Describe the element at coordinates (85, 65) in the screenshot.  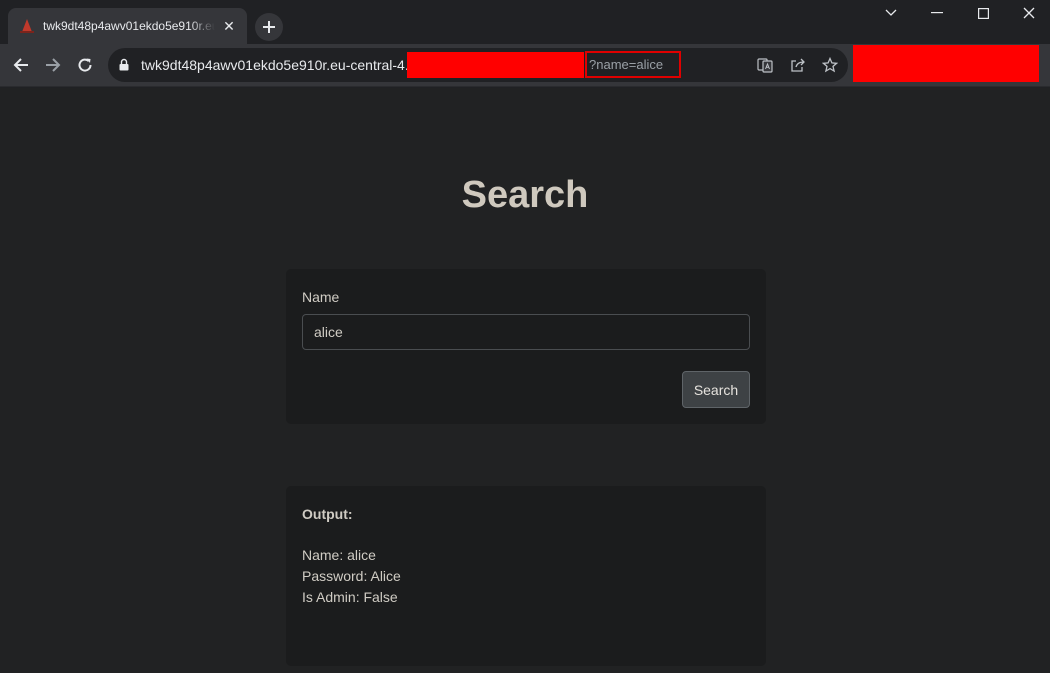
I see `reload-icon` at that location.